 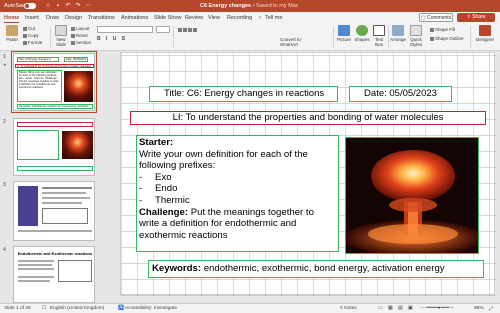 I want to click on shapes-button: Shapes, so click(x=362, y=33).